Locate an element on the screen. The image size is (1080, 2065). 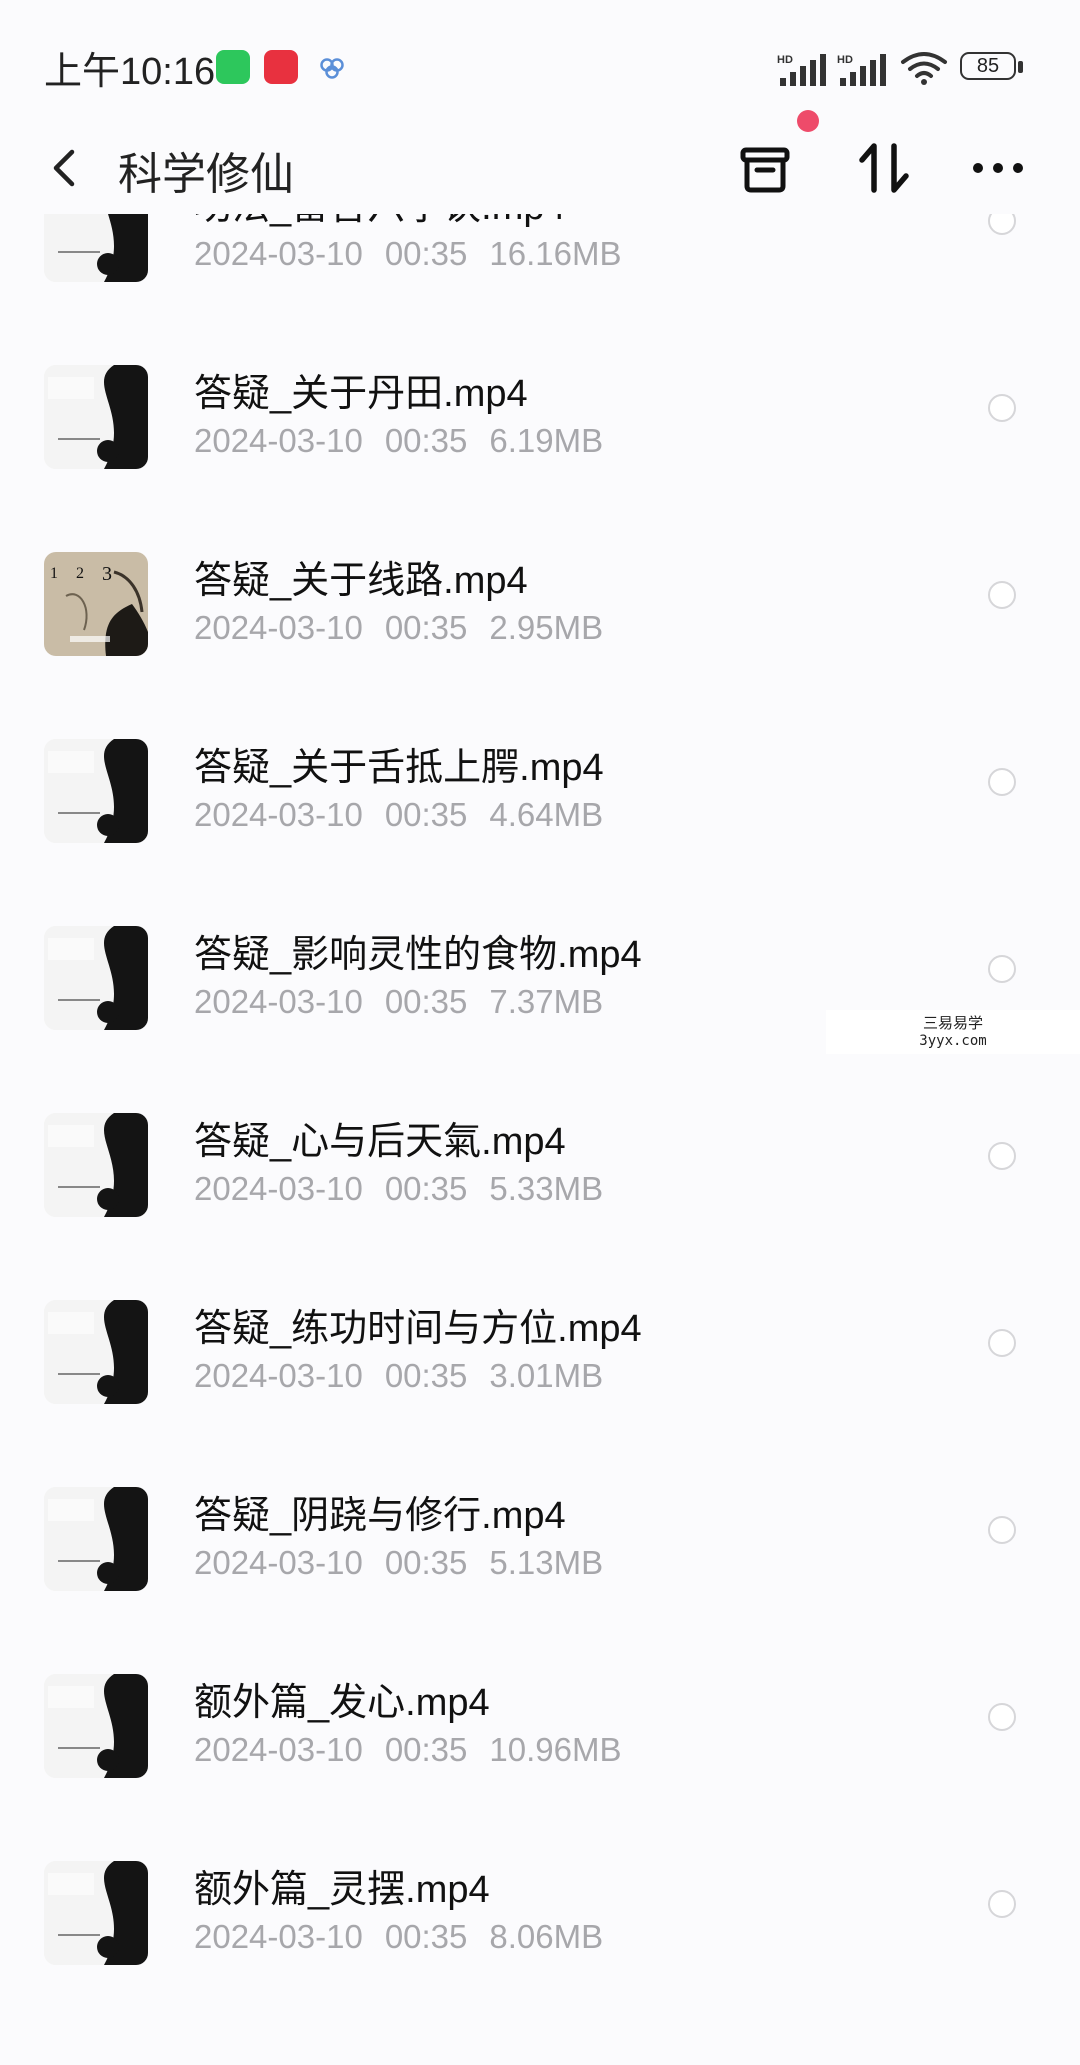
file-meta: 2024-03-10 00:35 5.33MB is located at coordinates (398, 1189).